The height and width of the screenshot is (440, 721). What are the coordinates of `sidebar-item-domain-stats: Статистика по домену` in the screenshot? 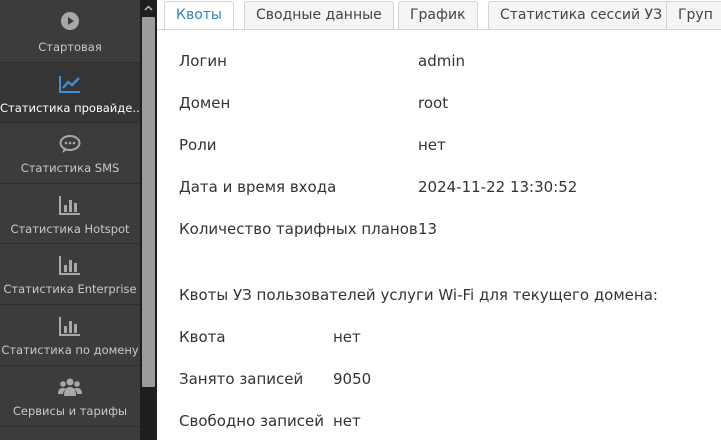 It's located at (70, 335).